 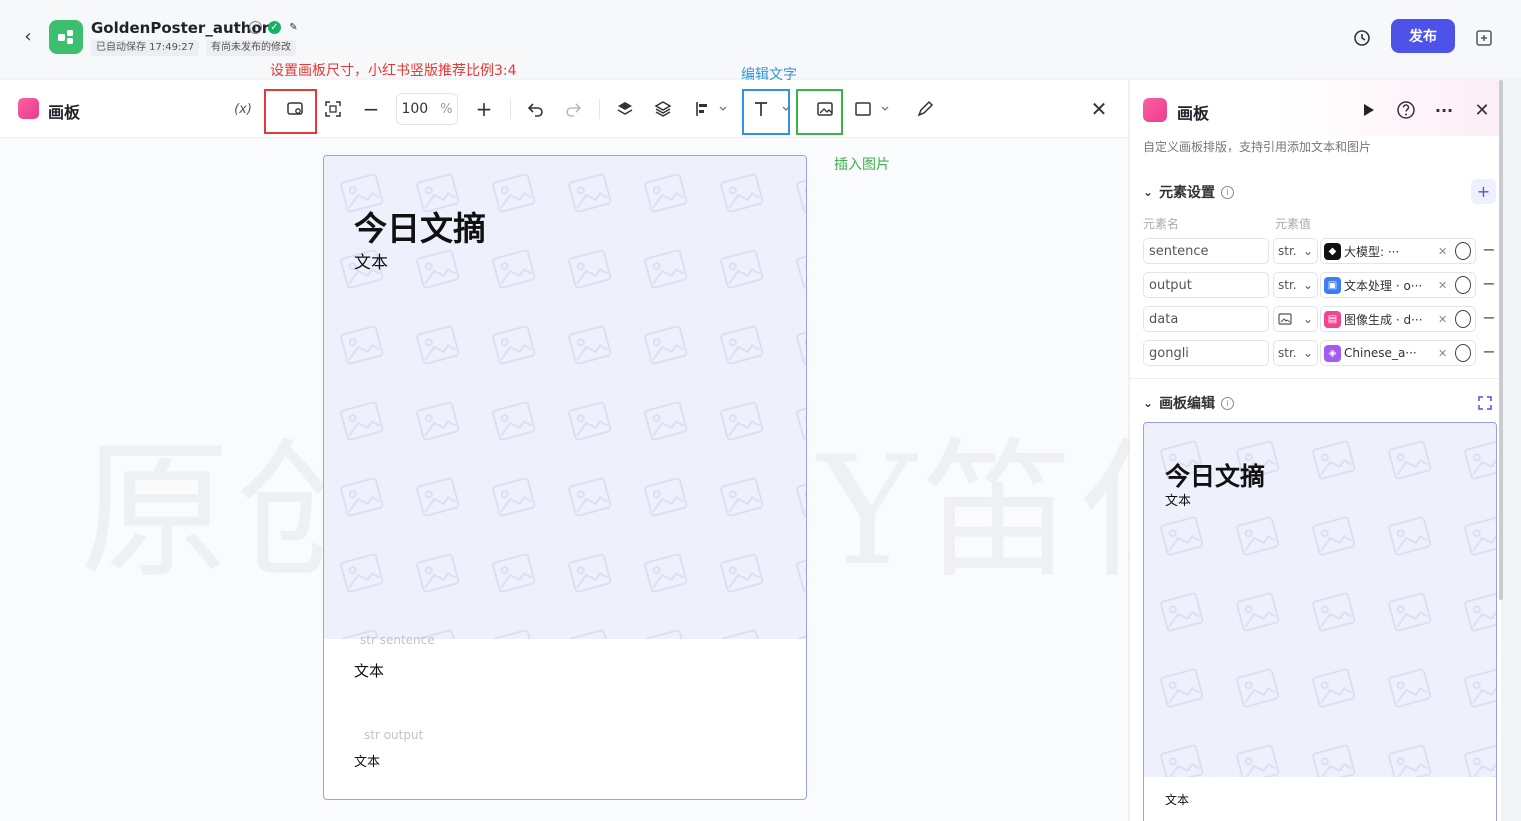 What do you see at coordinates (1315, 108) in the screenshot?
I see `panel-header: 画板 ··· ✕` at bounding box center [1315, 108].